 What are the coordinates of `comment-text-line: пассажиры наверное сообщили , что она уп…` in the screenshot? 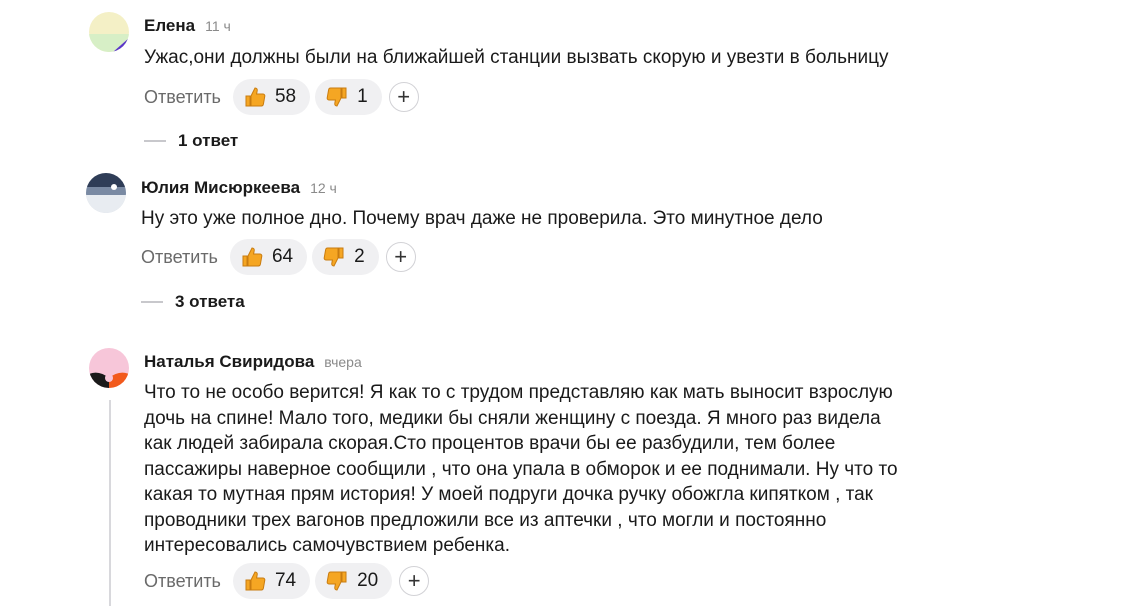 It's located at (521, 469).